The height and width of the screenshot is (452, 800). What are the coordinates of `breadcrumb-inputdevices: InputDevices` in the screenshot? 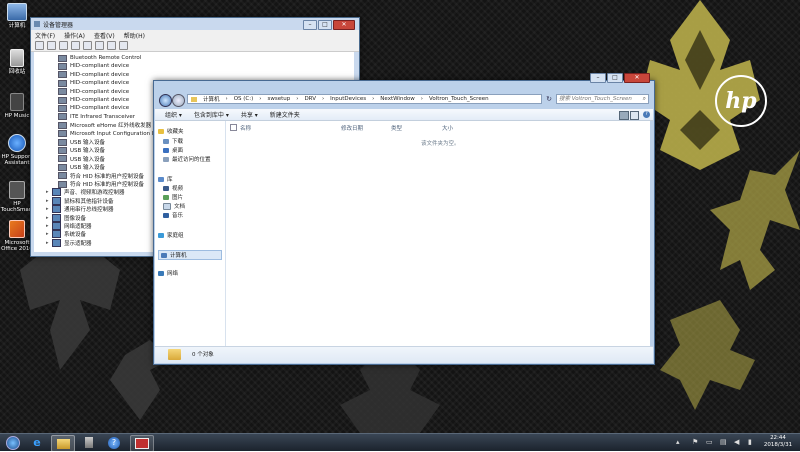 It's located at (348, 99).